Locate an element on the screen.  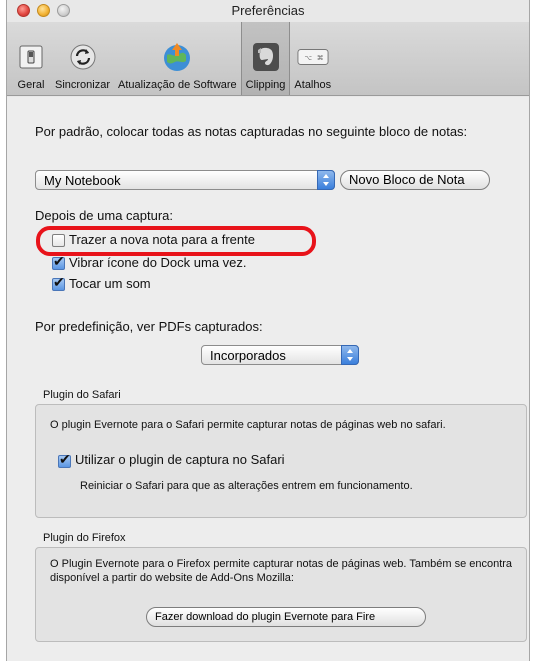
evernote-elephant-icon is located at coordinates (266, 57).